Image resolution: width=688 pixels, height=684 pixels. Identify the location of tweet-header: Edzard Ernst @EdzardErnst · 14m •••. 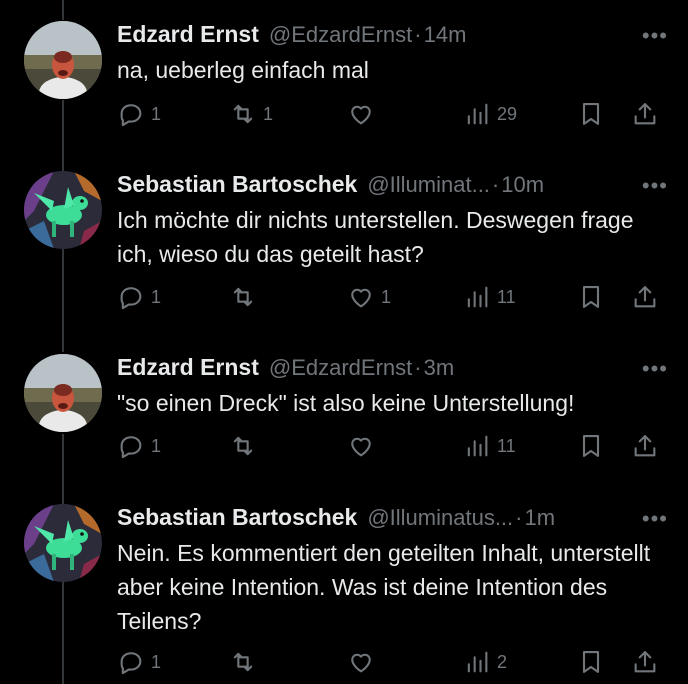
(392, 36).